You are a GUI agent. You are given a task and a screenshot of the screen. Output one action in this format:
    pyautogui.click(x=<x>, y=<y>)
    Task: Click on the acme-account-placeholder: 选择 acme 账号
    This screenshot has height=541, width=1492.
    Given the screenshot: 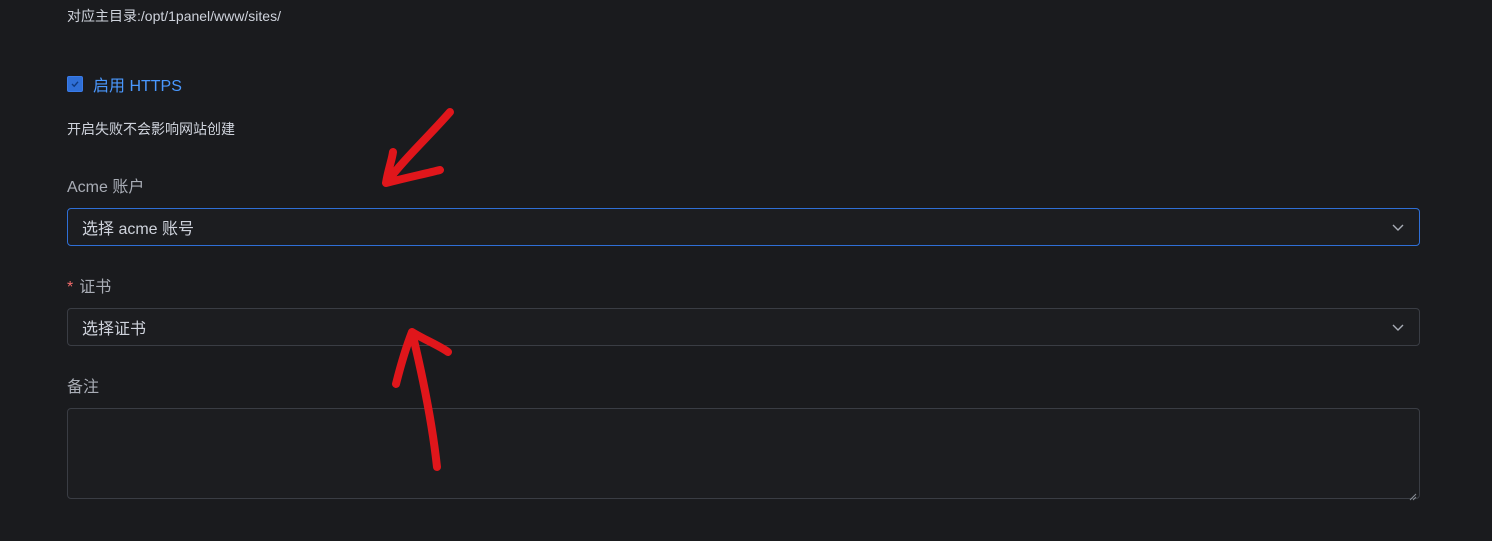 What is the action you would take?
    pyautogui.click(x=138, y=229)
    